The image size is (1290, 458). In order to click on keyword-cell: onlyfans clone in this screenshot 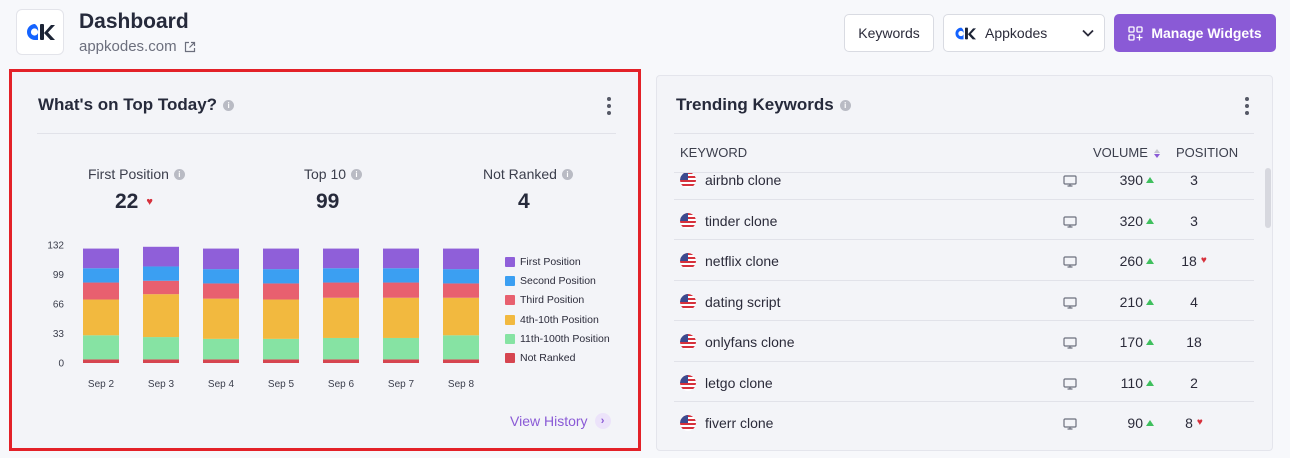, I will do `click(750, 342)`.